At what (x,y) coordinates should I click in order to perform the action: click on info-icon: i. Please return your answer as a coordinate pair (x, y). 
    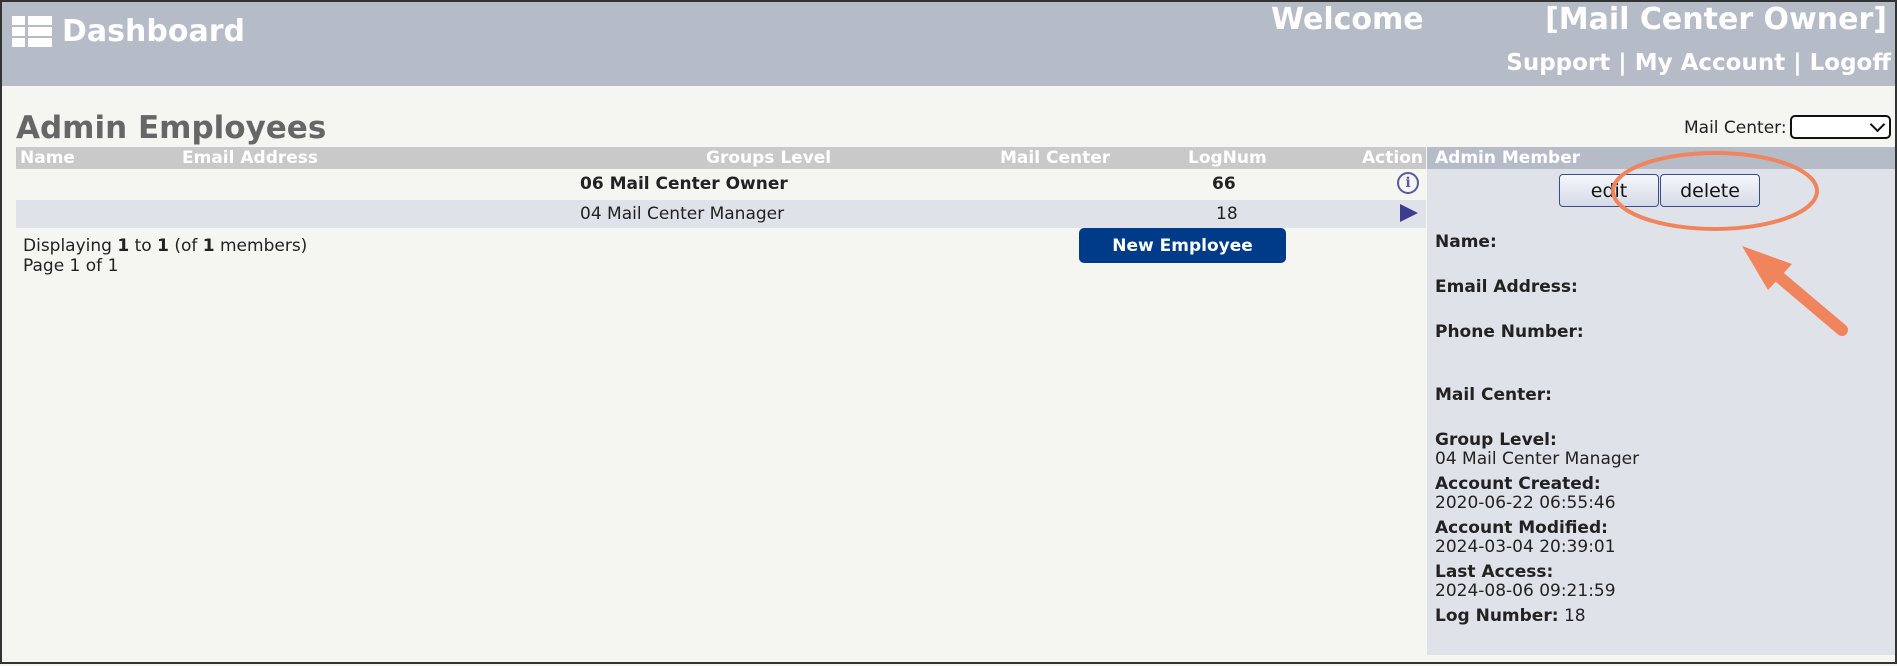
    Looking at the image, I should click on (1408, 183).